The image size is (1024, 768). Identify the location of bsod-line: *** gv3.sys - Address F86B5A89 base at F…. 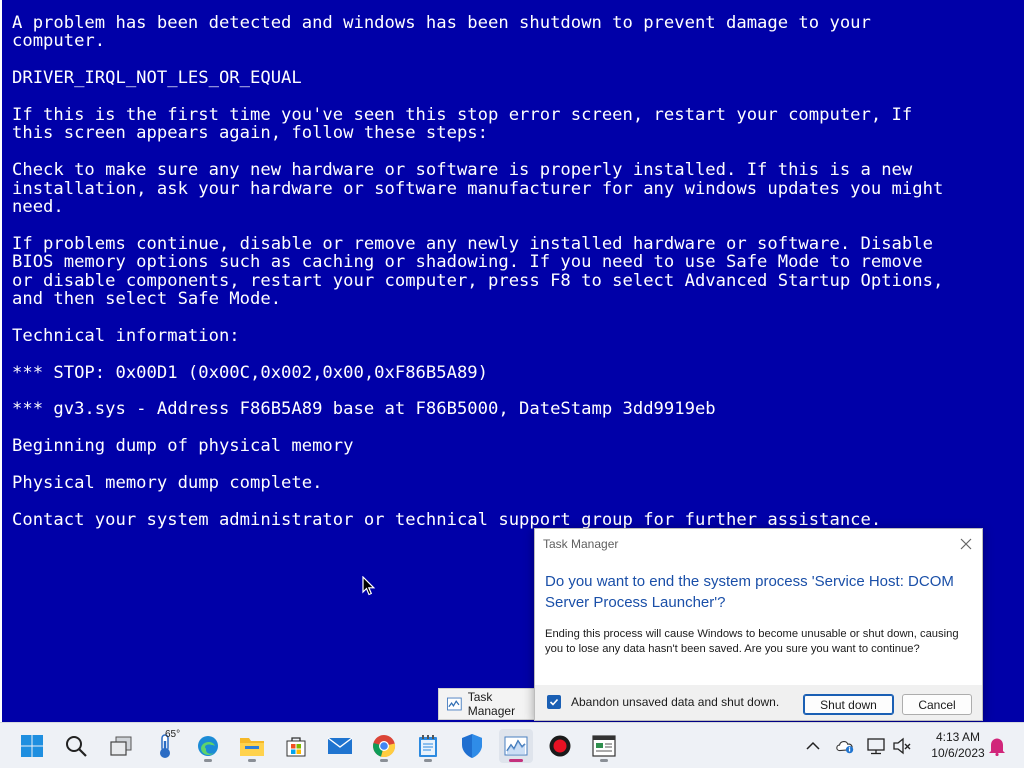
(364, 409).